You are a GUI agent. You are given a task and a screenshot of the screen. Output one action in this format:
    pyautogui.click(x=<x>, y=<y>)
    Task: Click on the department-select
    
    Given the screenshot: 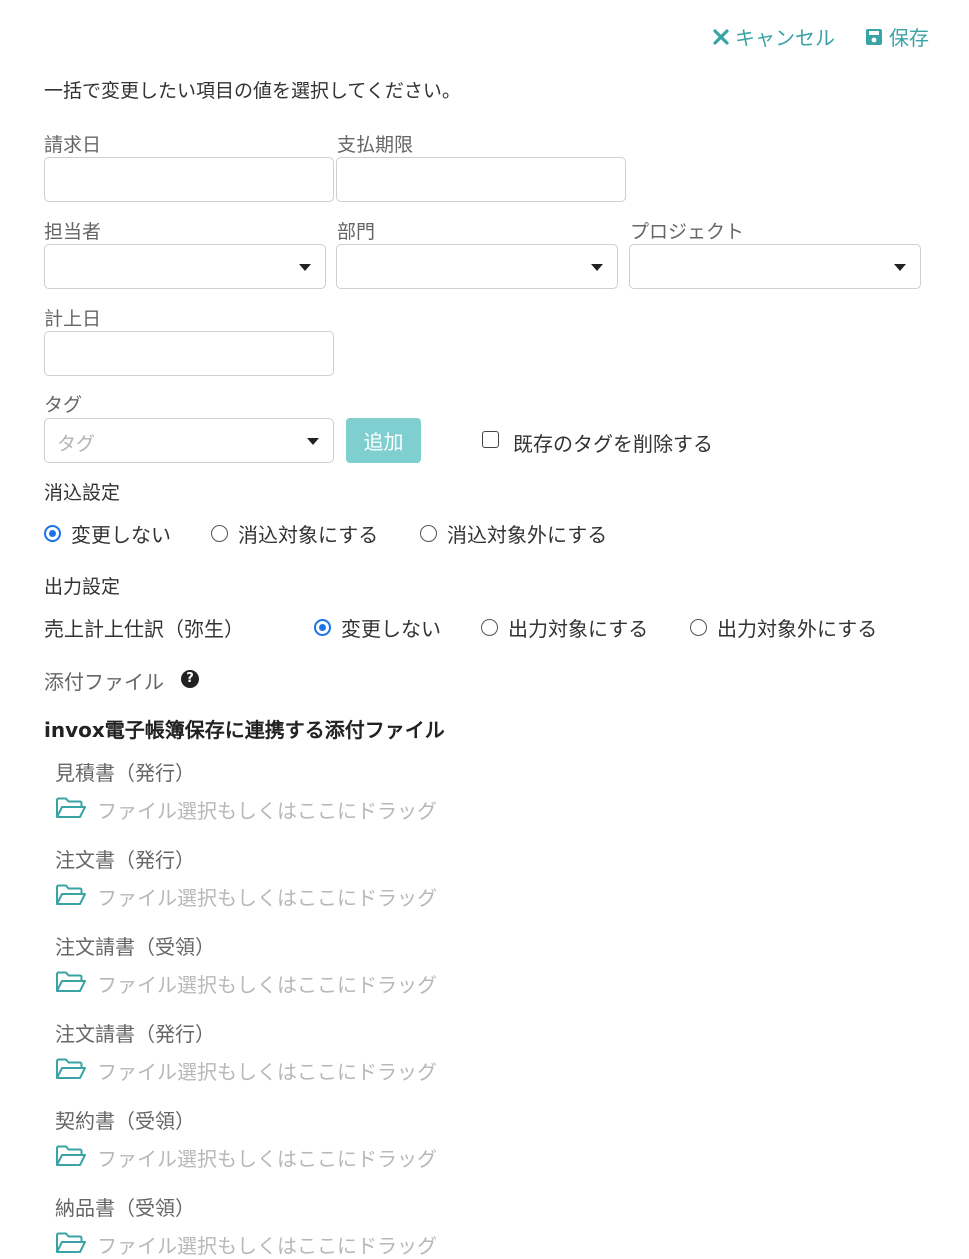 What is the action you would take?
    pyautogui.click(x=477, y=266)
    